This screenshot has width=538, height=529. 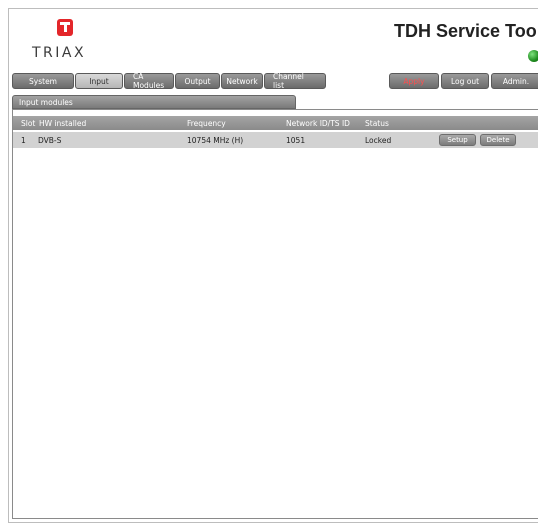 I want to click on cell-status: Locked, so click(x=378, y=140).